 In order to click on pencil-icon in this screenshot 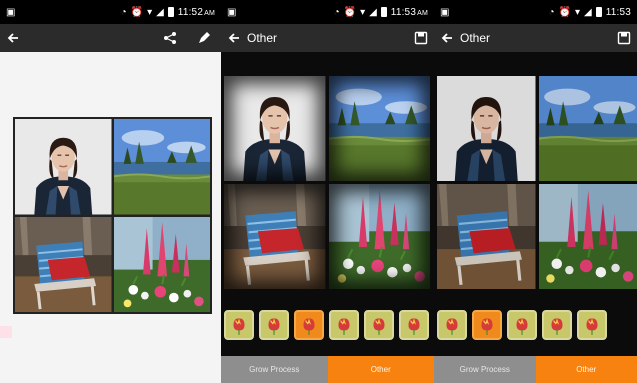, I will do `click(204, 37)`.